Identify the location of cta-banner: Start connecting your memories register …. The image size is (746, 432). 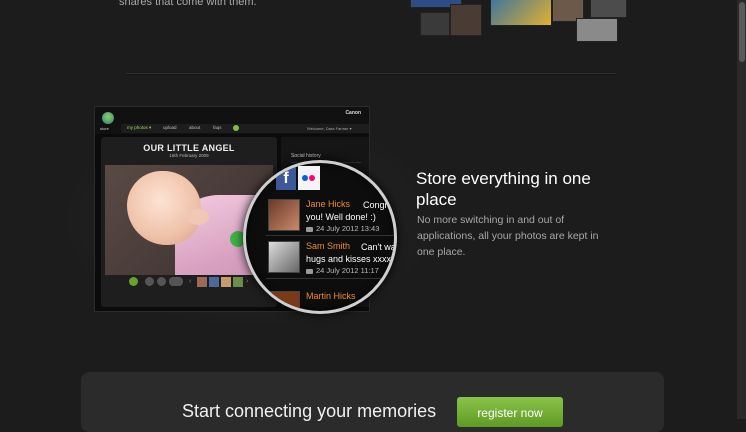
(372, 402).